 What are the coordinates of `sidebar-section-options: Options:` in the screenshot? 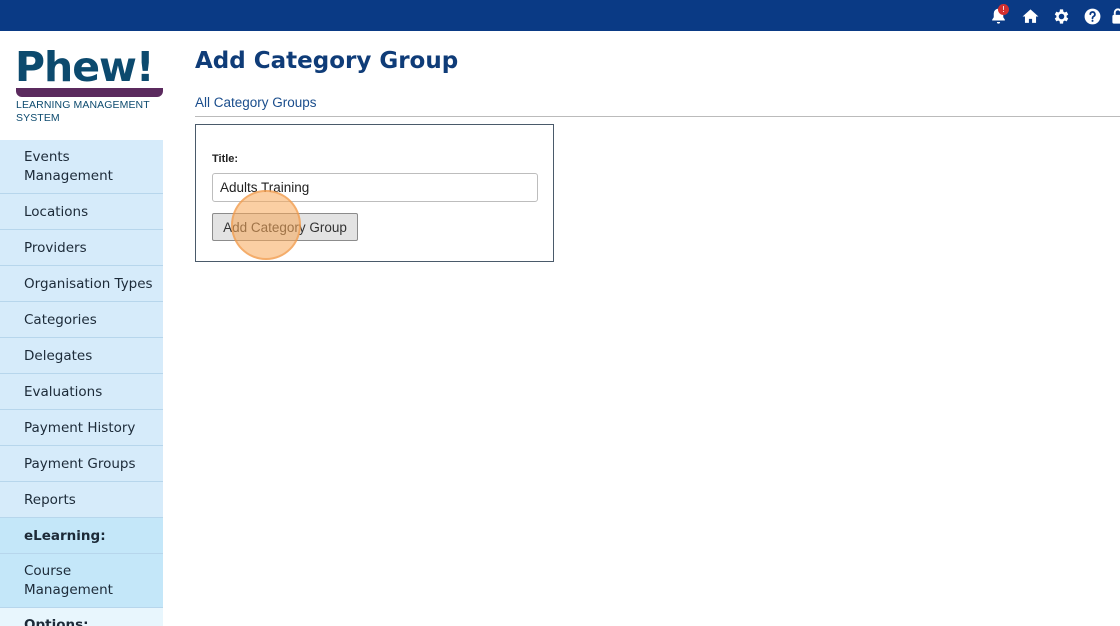 It's located at (81, 617).